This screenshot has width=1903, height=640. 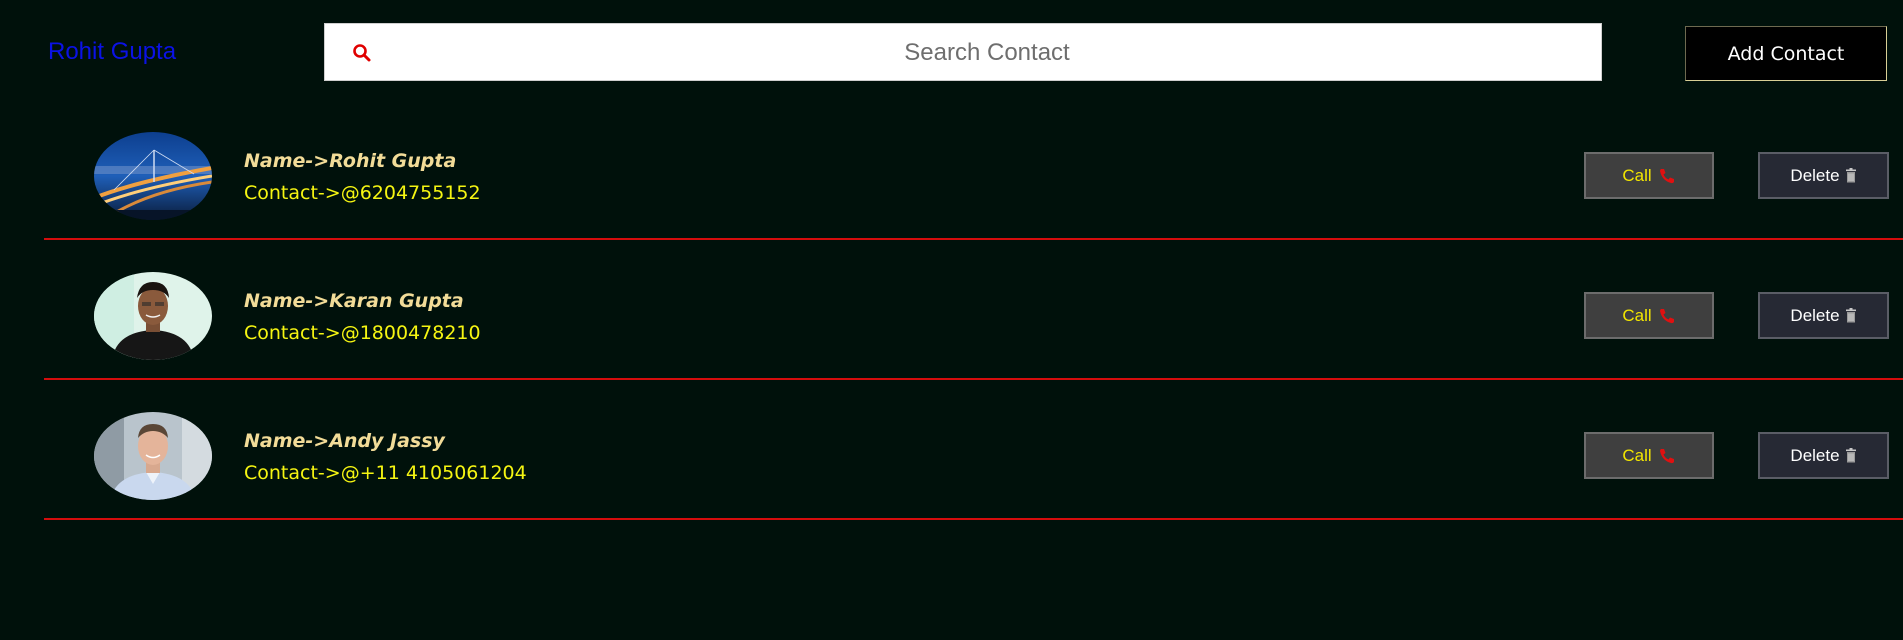 What do you see at coordinates (350, 161) in the screenshot?
I see `contact-name: Name->Rohit Gupta` at bounding box center [350, 161].